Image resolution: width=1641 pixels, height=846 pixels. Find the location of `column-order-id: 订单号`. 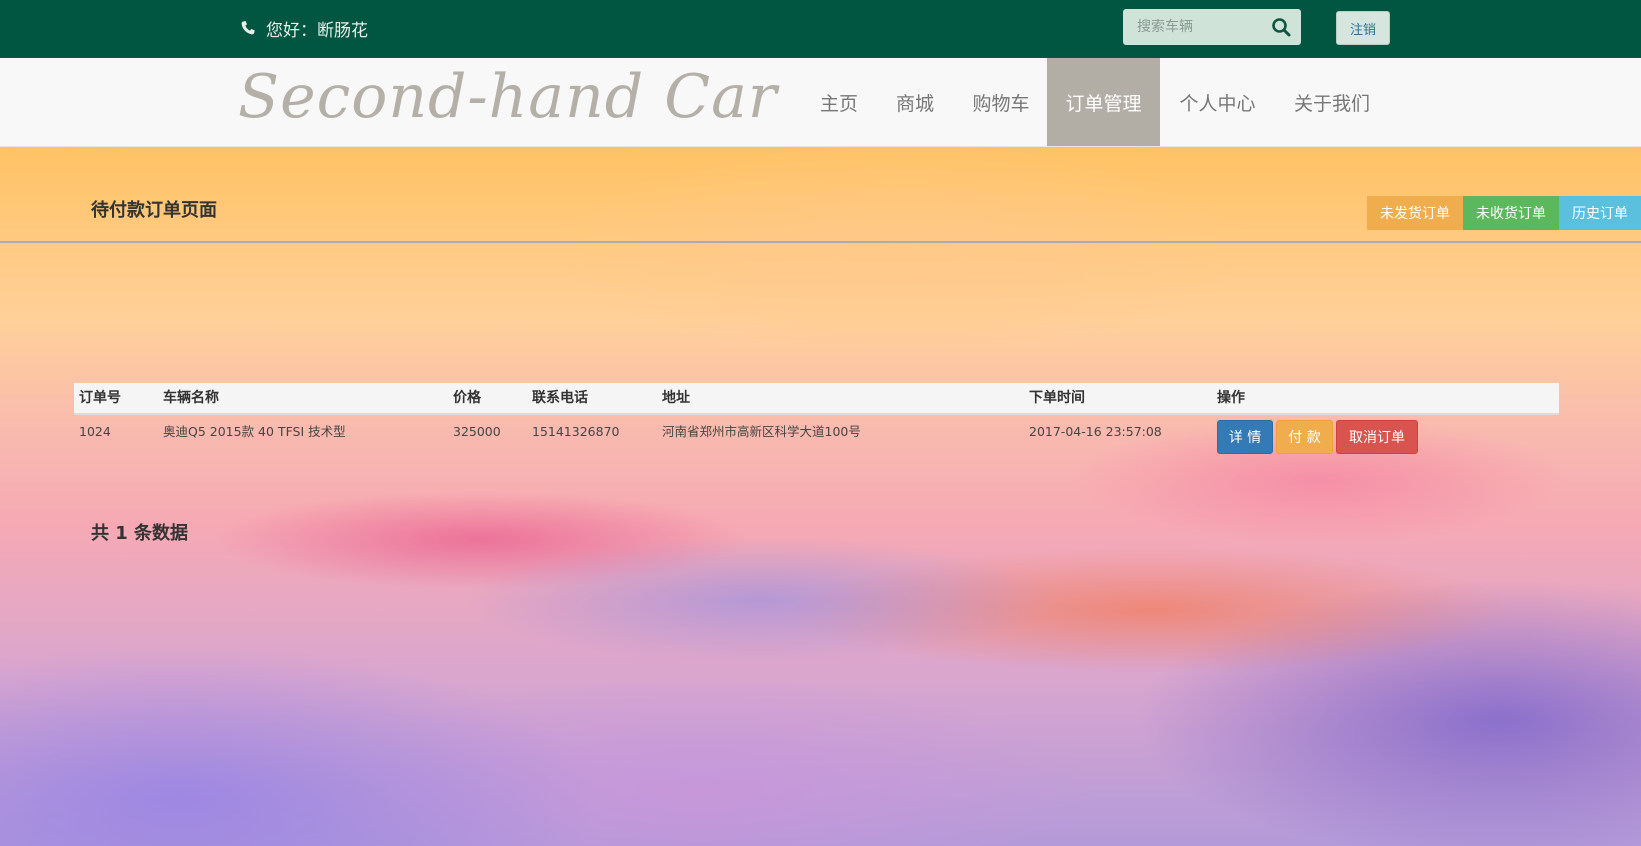

column-order-id: 订单号 is located at coordinates (100, 398).